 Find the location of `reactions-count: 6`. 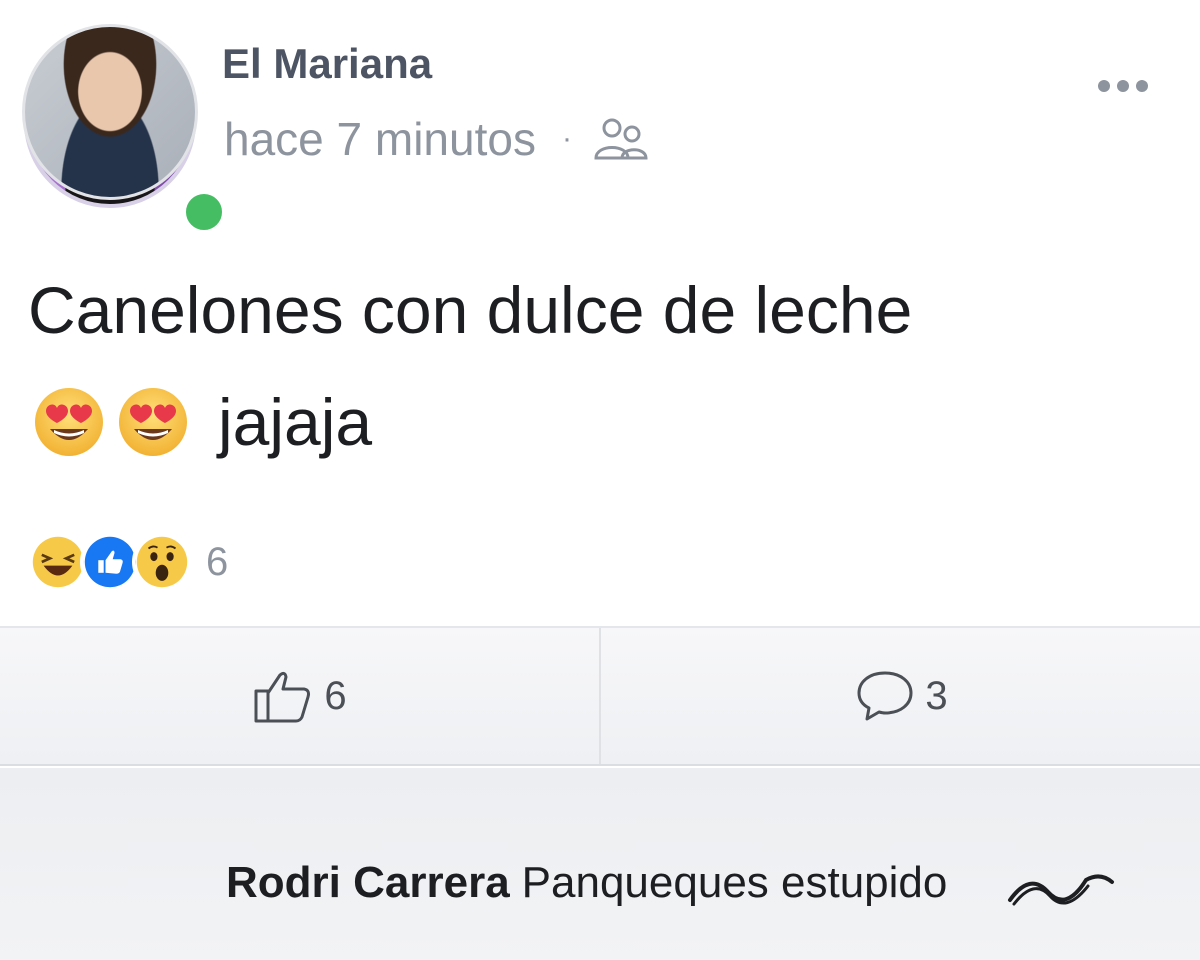

reactions-count: 6 is located at coordinates (217, 561).